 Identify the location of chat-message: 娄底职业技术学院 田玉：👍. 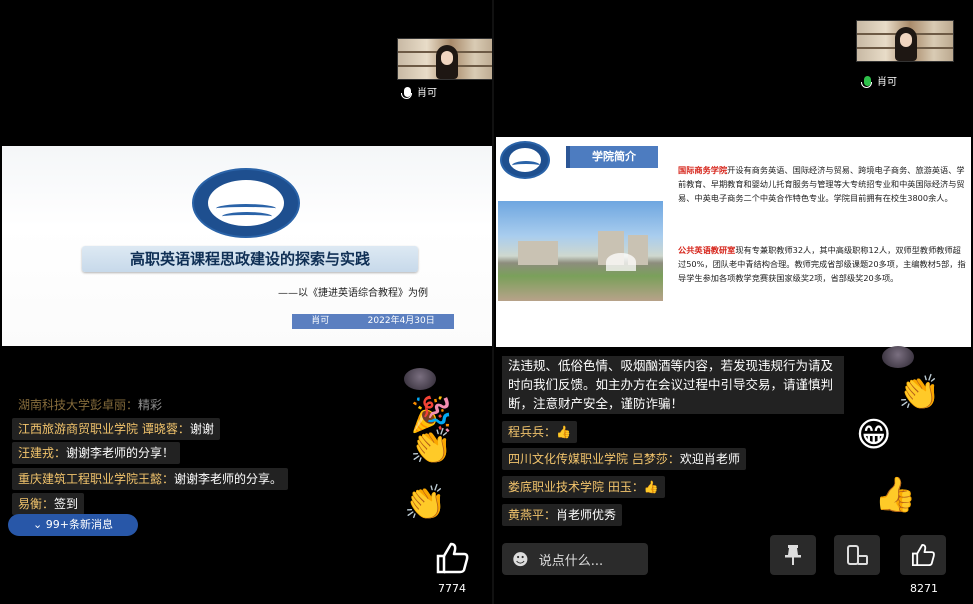
(583, 487).